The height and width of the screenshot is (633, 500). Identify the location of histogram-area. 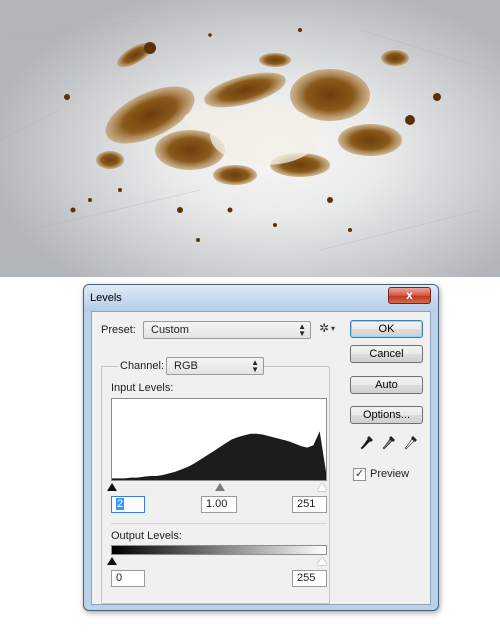
(219, 455).